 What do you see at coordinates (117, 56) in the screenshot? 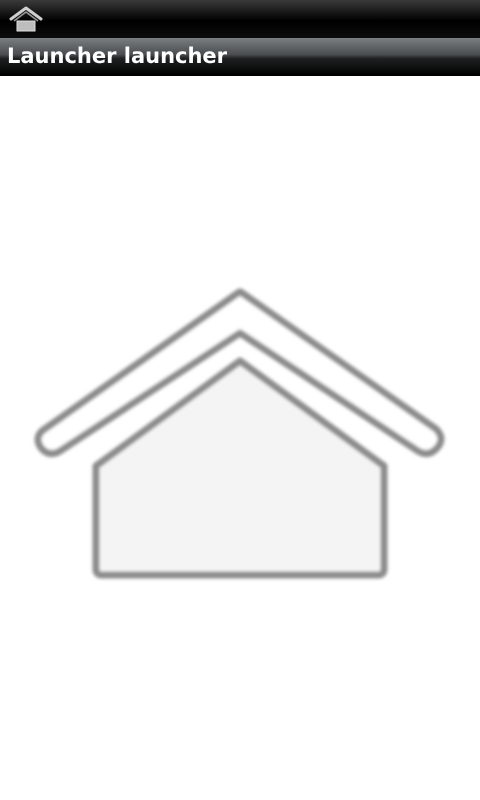
I see `page-title: Launcher launcher` at bounding box center [117, 56].